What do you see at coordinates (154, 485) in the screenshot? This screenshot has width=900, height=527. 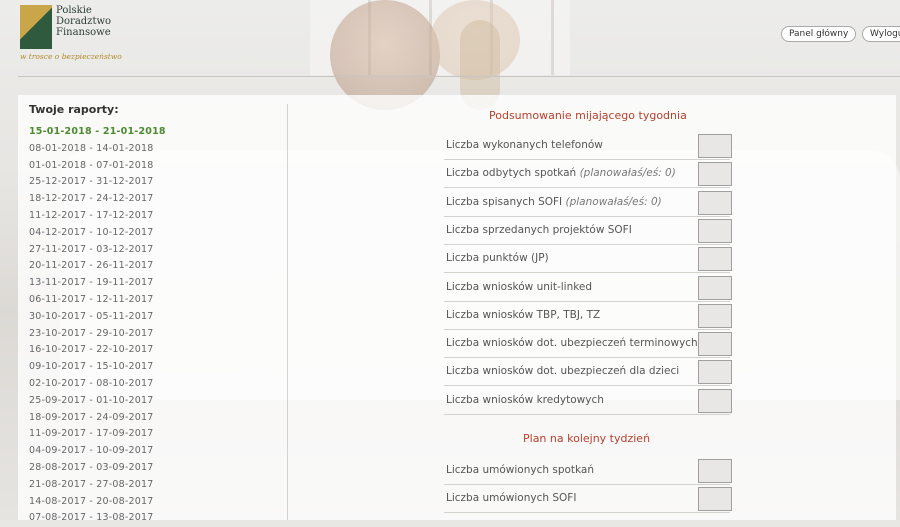 I see `report-link: 21-08-2017 - 27-08-2017` at bounding box center [154, 485].